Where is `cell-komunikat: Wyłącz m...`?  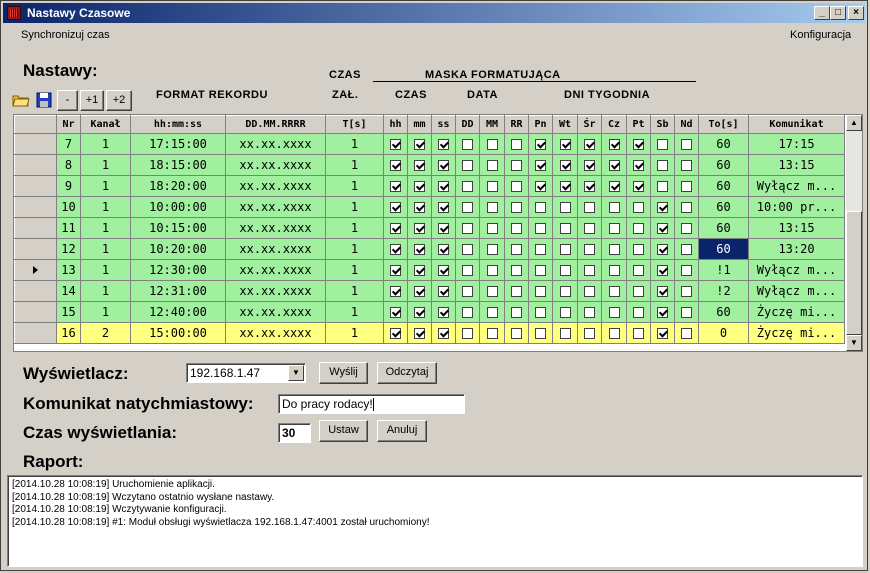 cell-komunikat: Wyłącz m... is located at coordinates (796, 291).